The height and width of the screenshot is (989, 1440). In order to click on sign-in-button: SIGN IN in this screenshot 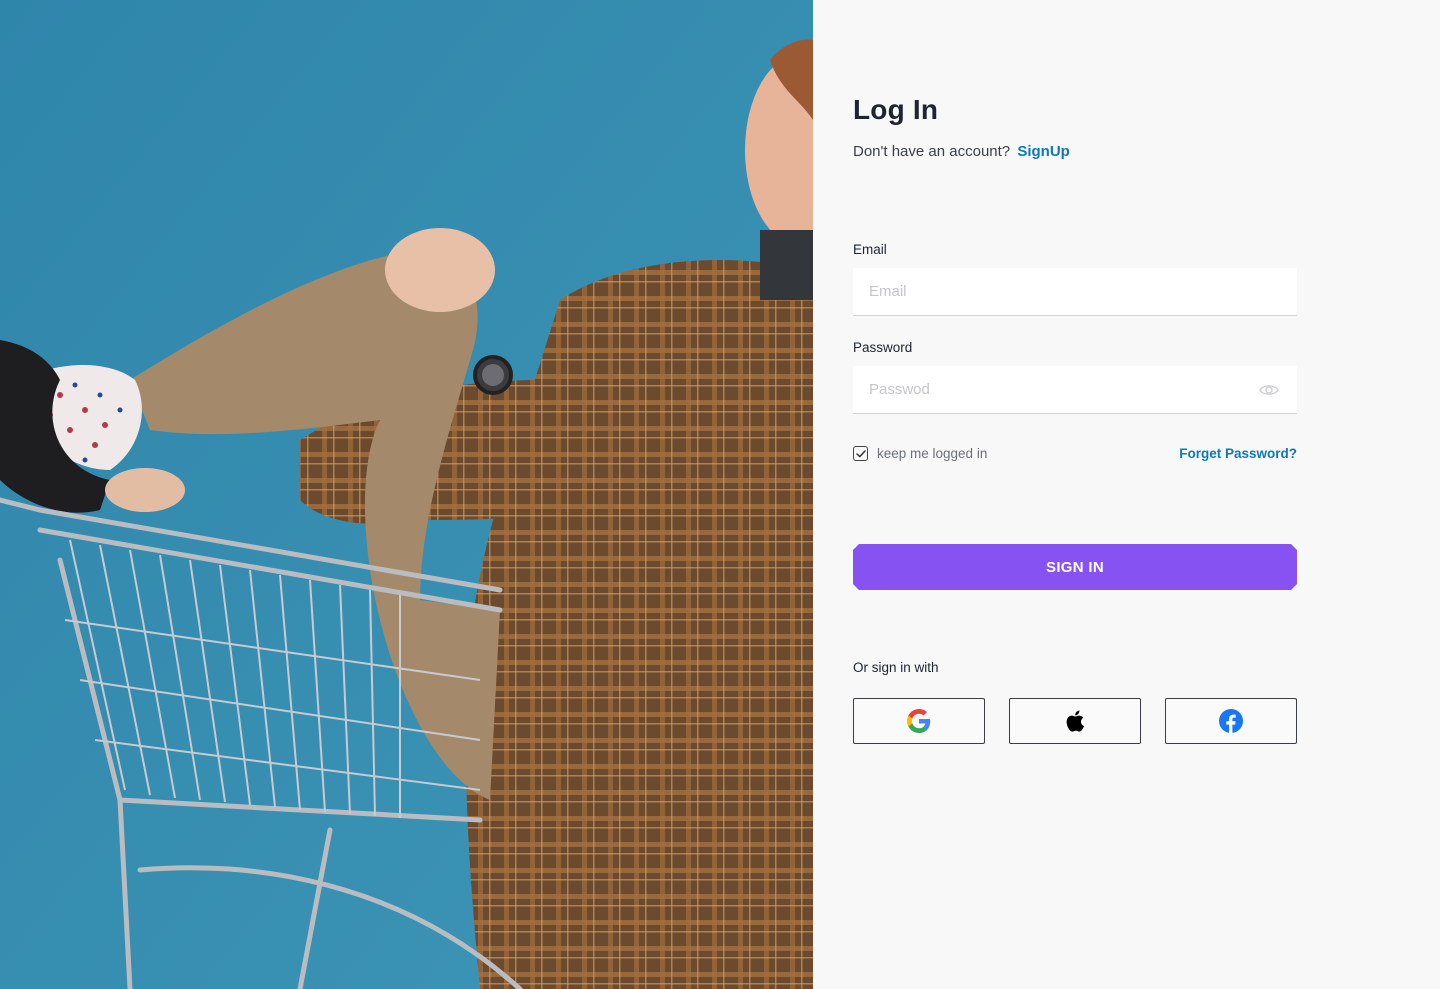, I will do `click(1075, 567)`.